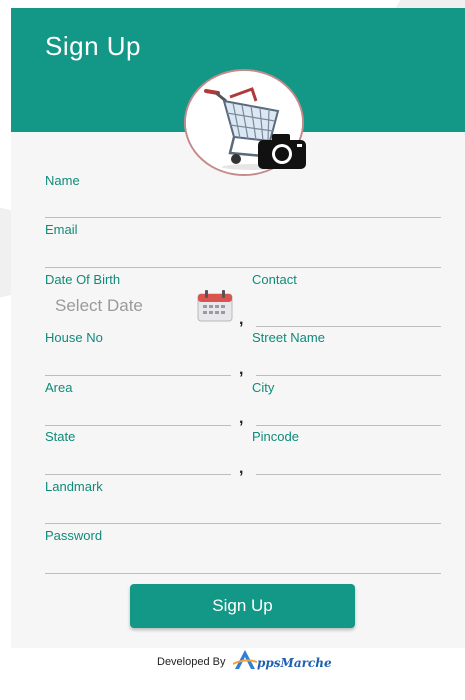  Describe the element at coordinates (93, 46) in the screenshot. I see `page-title: Sign Up` at that location.